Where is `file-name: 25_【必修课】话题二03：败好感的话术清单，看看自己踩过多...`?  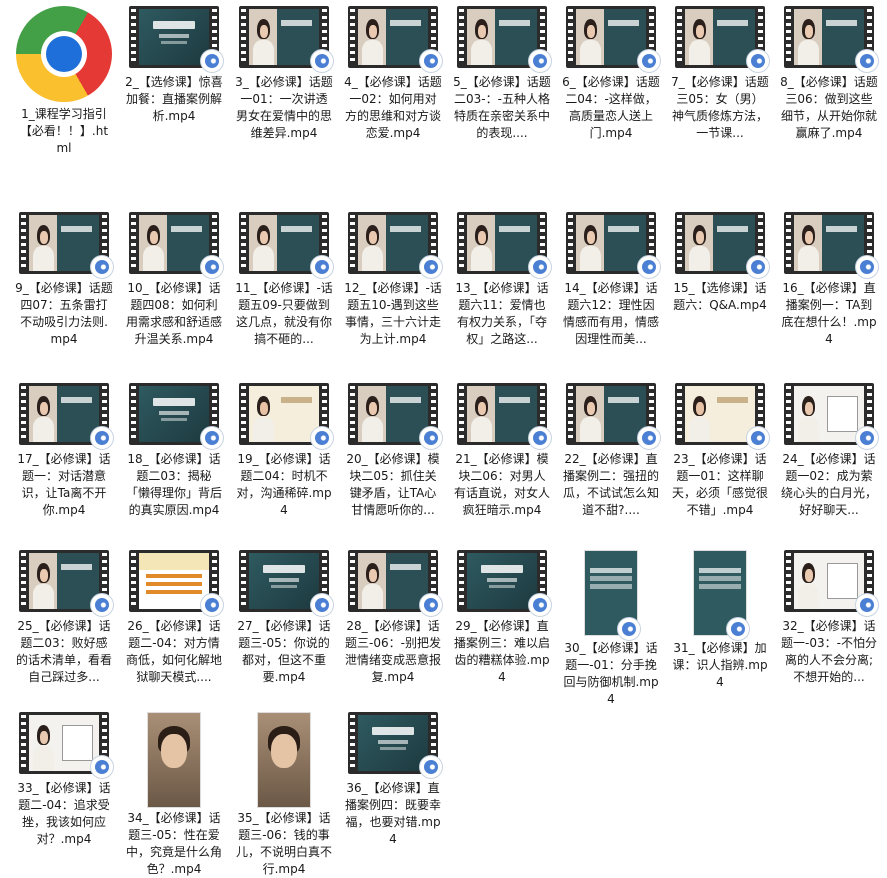 file-name: 25_【必修课】话题二03：败好感的话术清单，看看自己踩过多... is located at coordinates (63, 651).